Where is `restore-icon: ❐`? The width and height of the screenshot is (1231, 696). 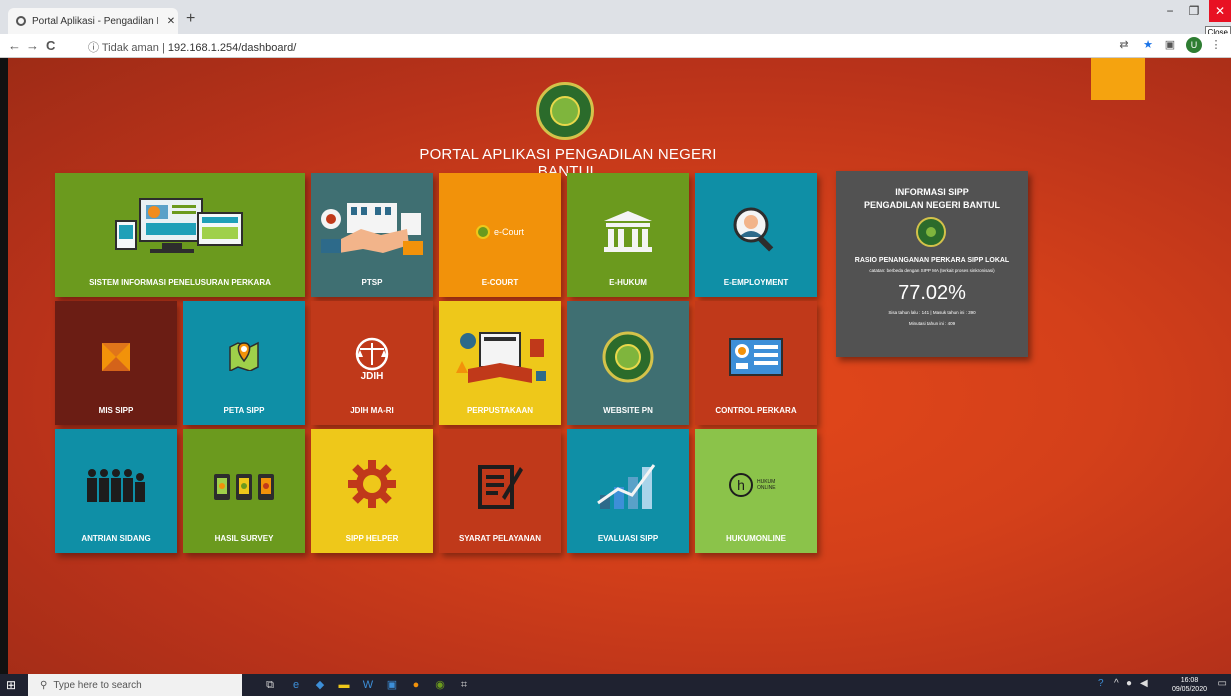 restore-icon: ❐ is located at coordinates (1194, 11).